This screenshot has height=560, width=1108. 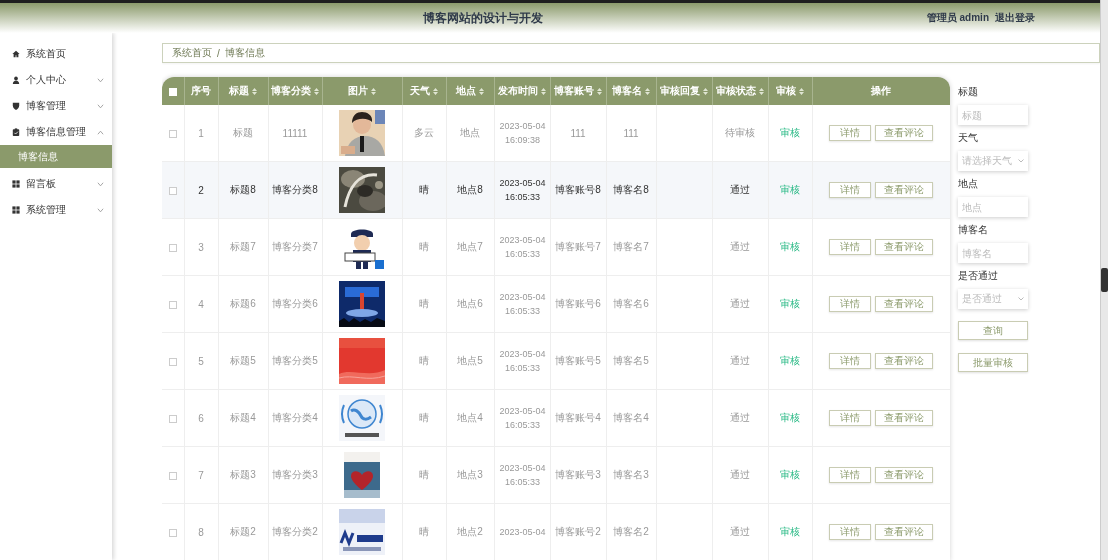 I want to click on table-cell: 多云, so click(x=424, y=132).